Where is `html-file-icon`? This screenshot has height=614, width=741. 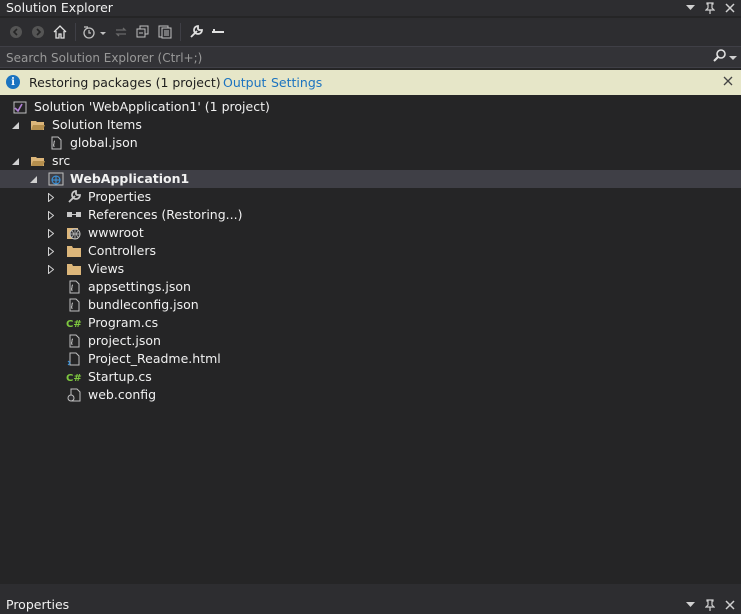 html-file-icon is located at coordinates (74, 359).